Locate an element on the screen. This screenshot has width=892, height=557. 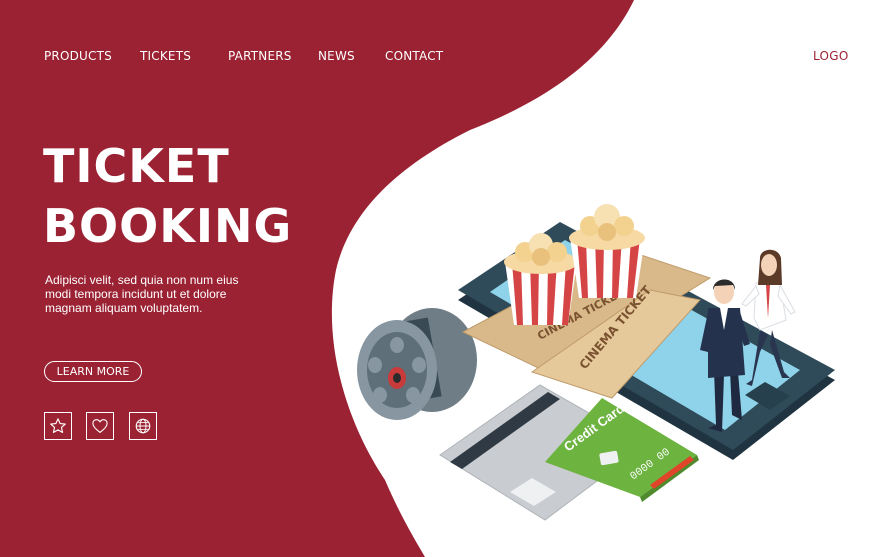
heart-button is located at coordinates (100, 426).